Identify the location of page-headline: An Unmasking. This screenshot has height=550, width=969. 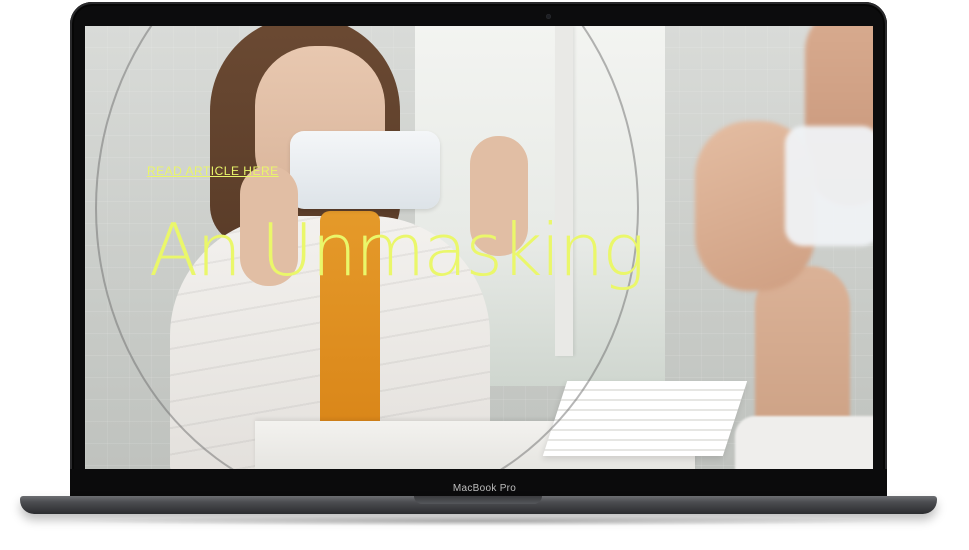
(397, 250).